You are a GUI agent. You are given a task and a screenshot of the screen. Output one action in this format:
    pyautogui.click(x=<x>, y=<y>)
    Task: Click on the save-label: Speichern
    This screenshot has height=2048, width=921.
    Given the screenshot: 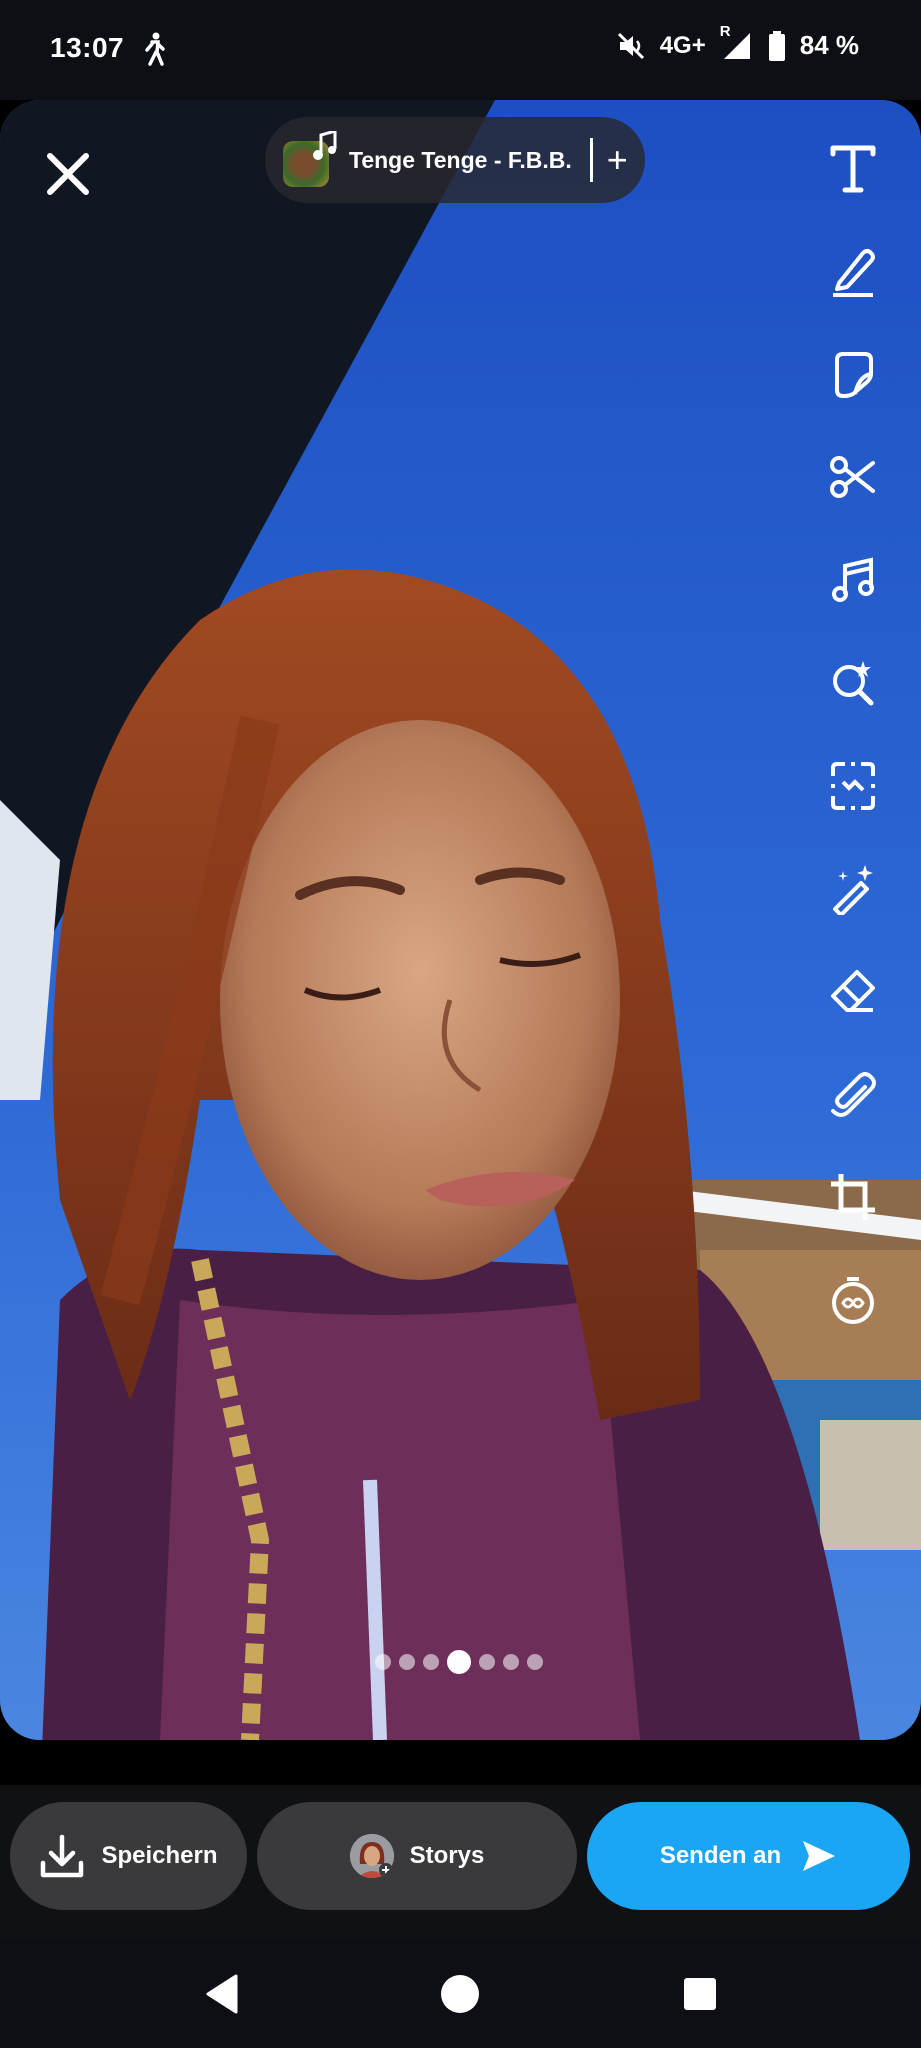 What is the action you would take?
    pyautogui.click(x=159, y=1855)
    